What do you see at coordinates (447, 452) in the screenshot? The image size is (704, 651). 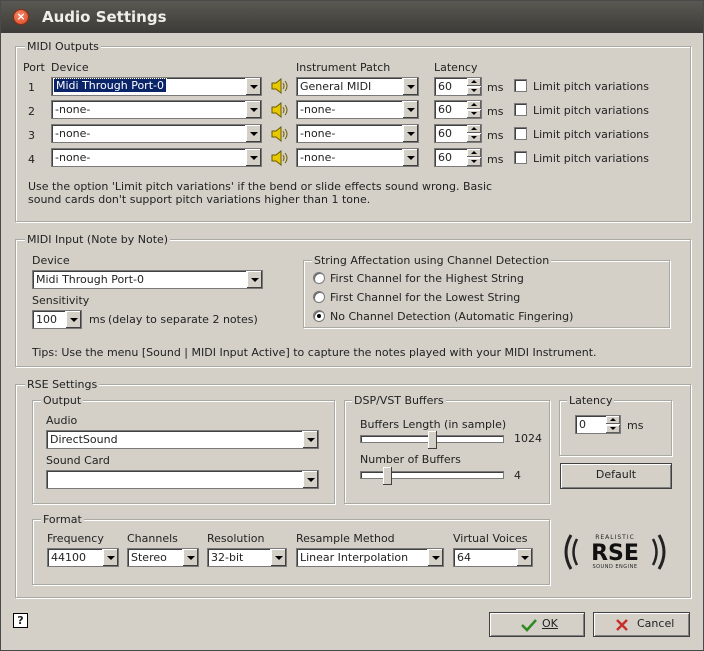 I see `dsp-buffers-group` at bounding box center [447, 452].